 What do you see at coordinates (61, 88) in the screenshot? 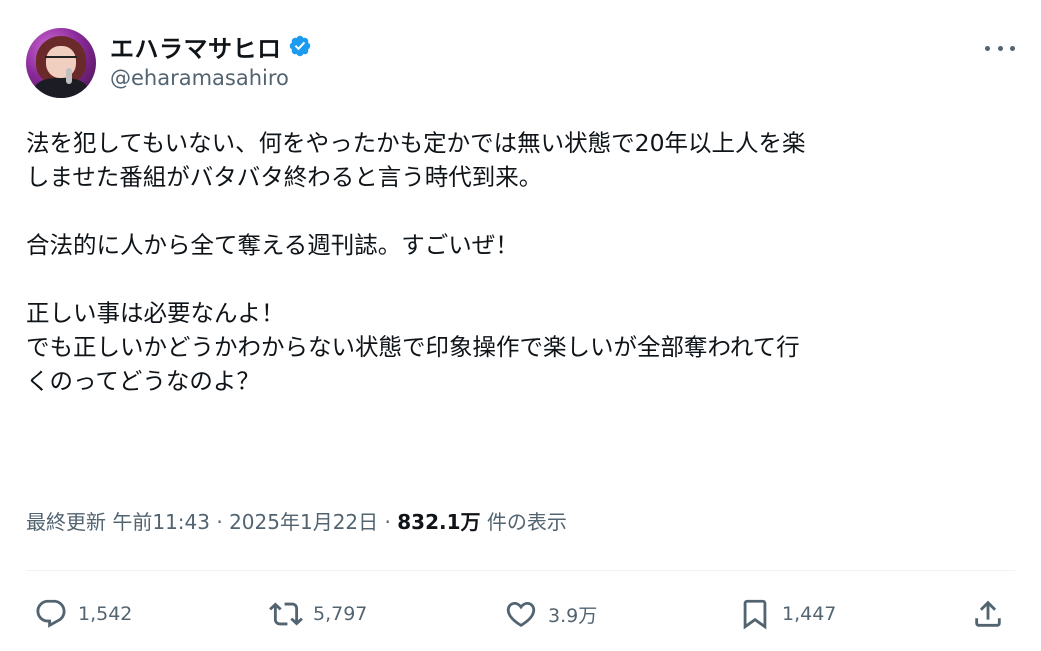
I see `avatar-body` at bounding box center [61, 88].